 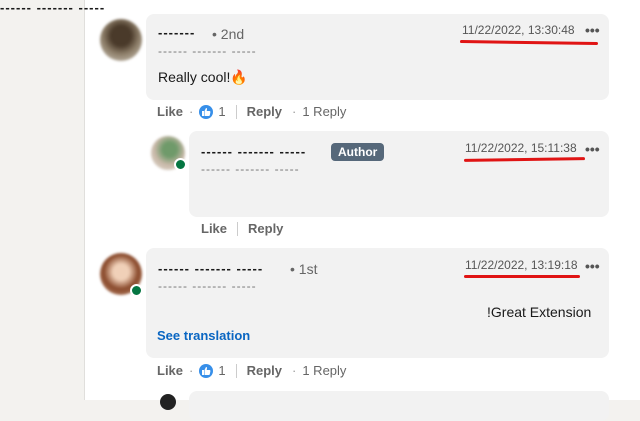 What do you see at coordinates (518, 30) in the screenshot?
I see `comment-timestamp: 11/22/2022, 13:30:48` at bounding box center [518, 30].